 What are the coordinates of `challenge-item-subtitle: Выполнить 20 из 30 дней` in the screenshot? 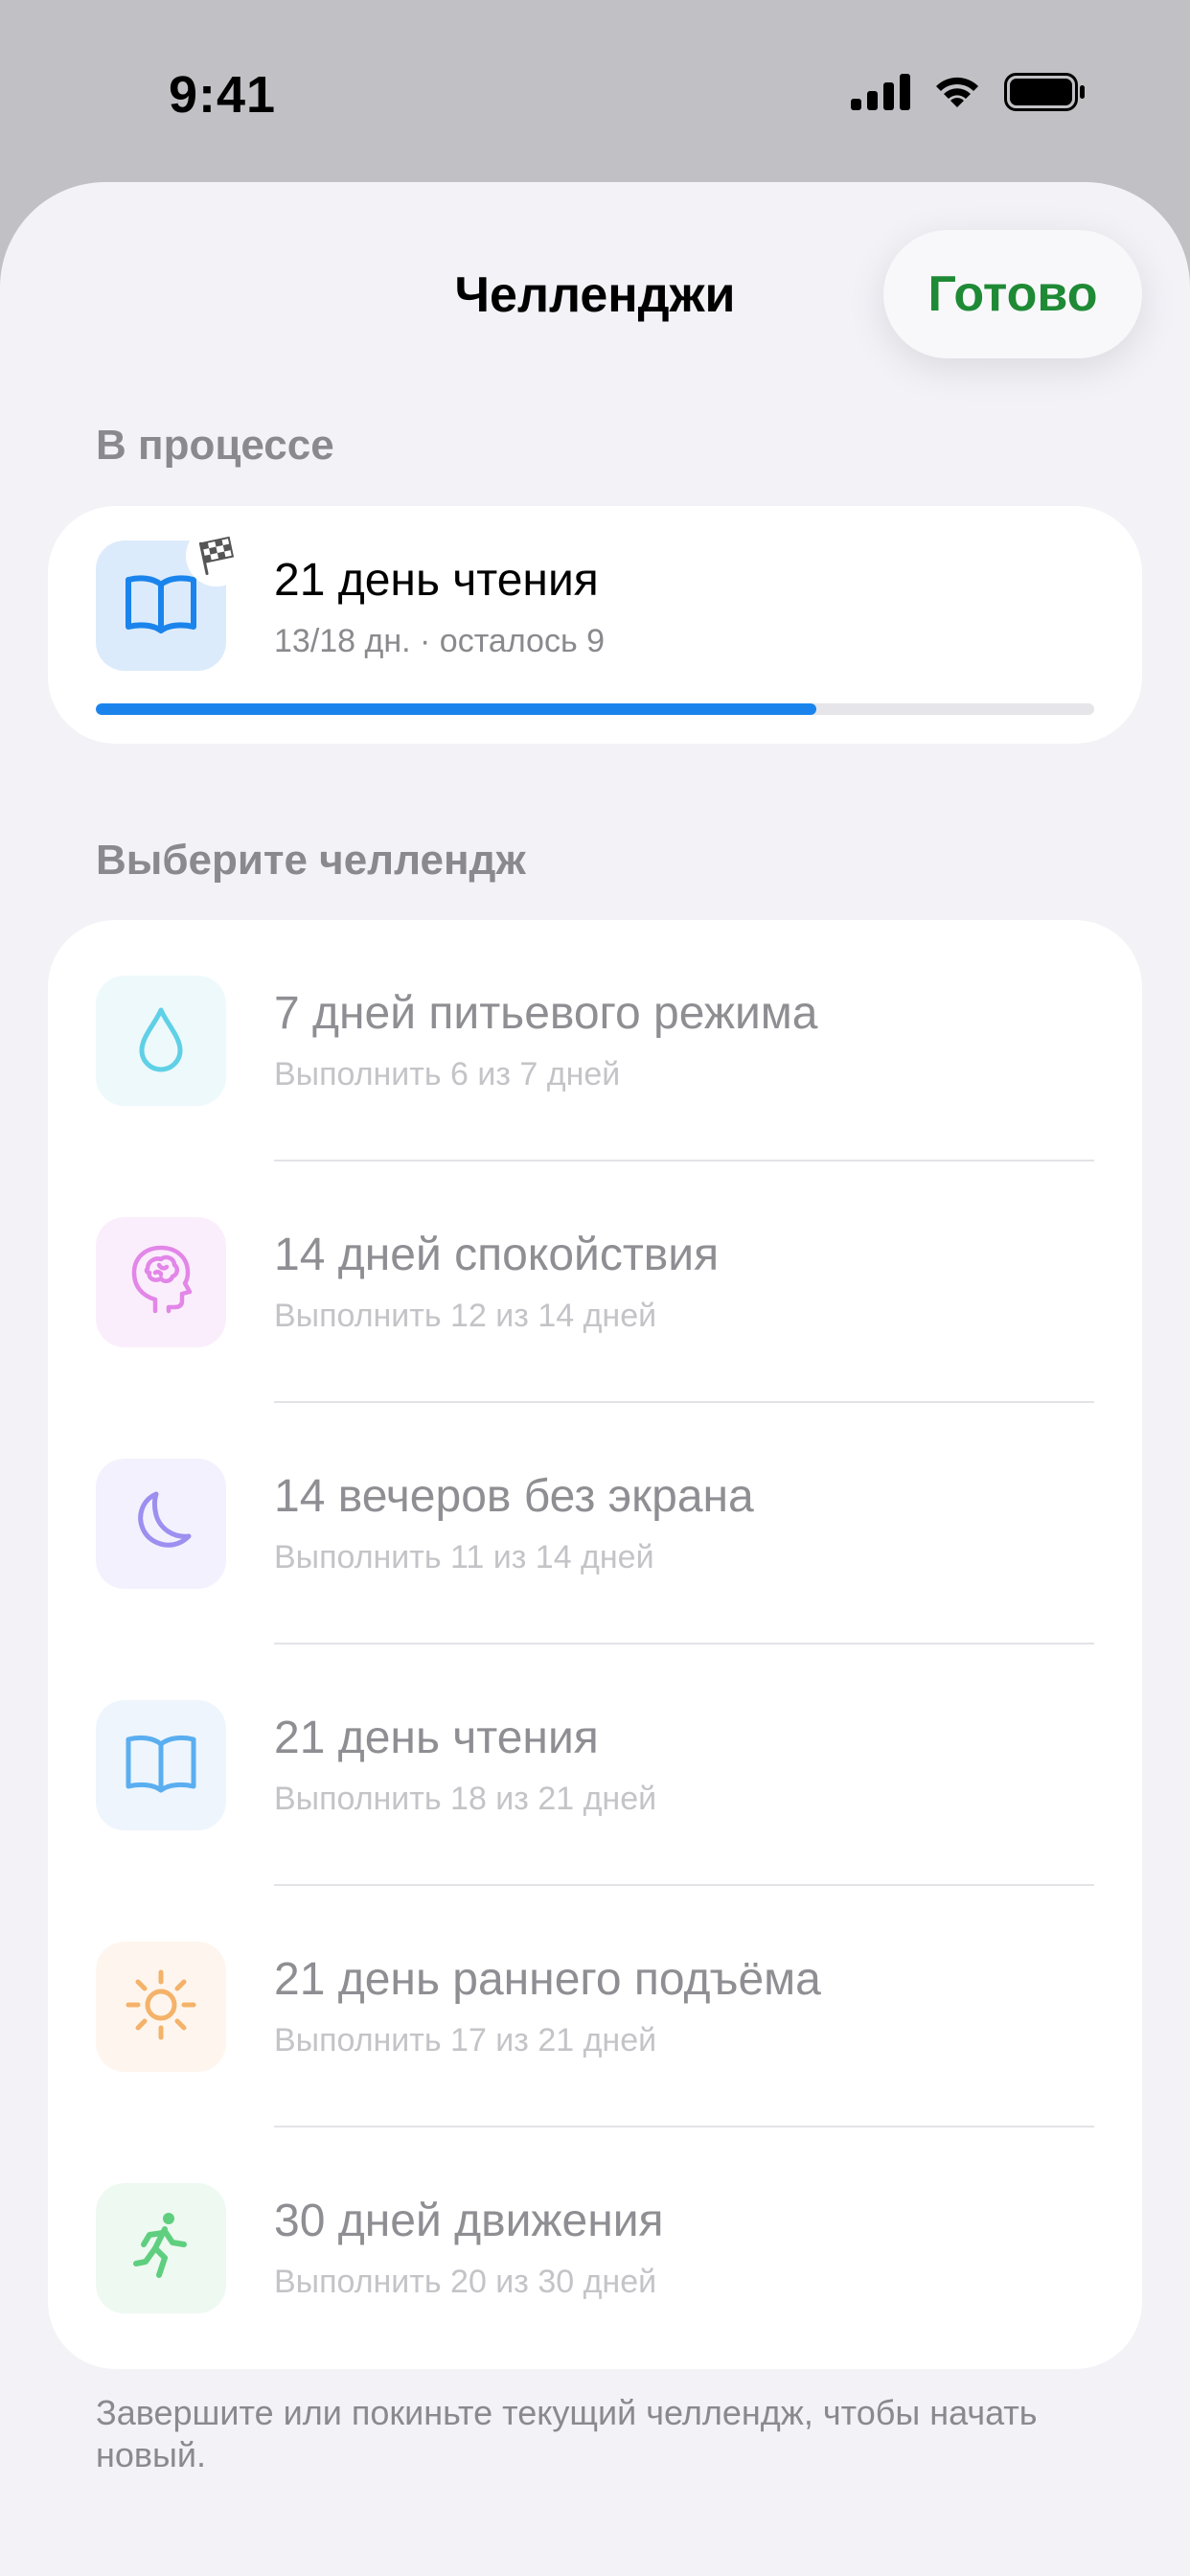 It's located at (466, 2282).